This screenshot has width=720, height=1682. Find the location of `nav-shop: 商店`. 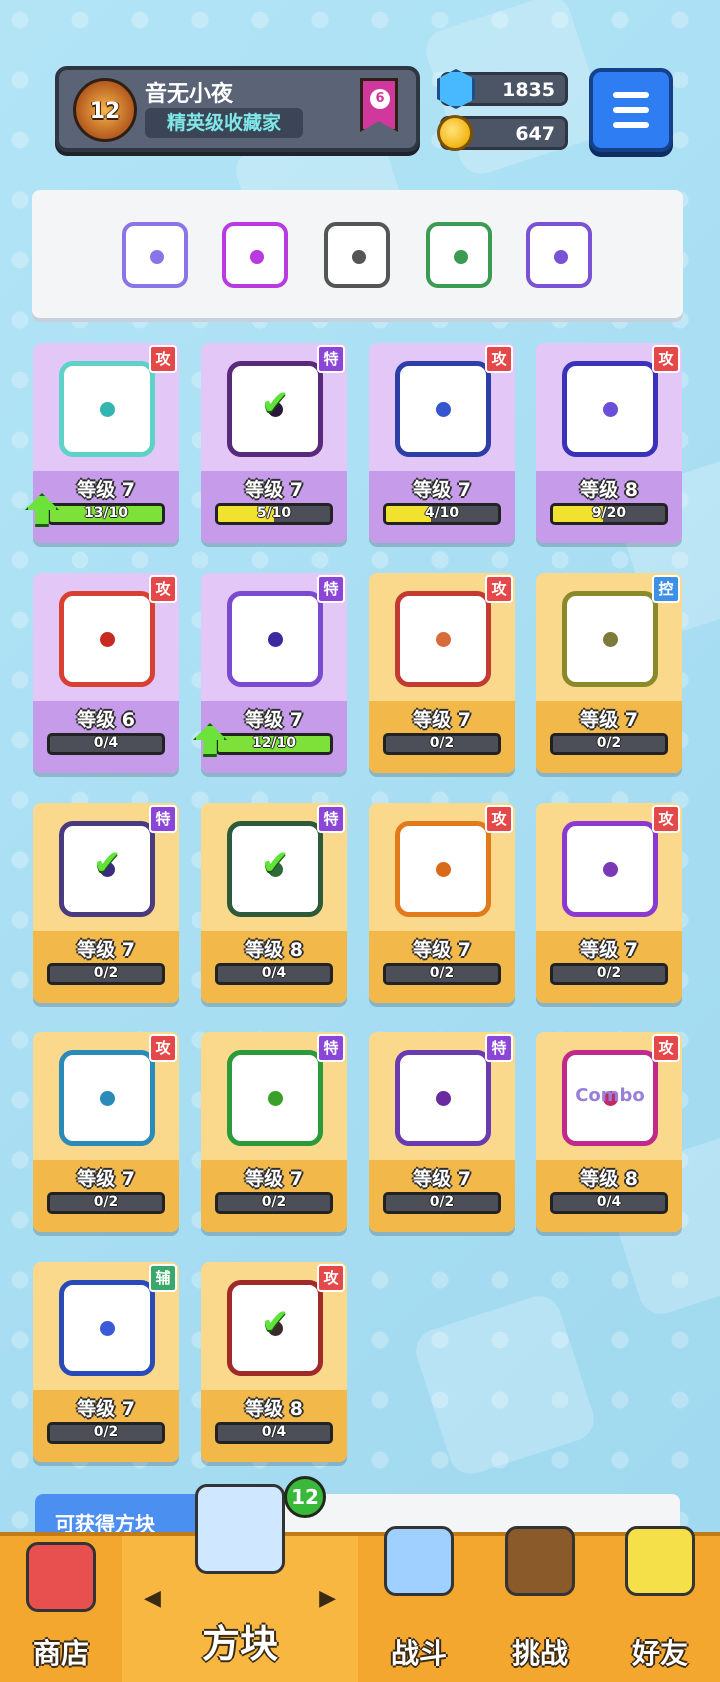

nav-shop: 商店 is located at coordinates (61, 1609).